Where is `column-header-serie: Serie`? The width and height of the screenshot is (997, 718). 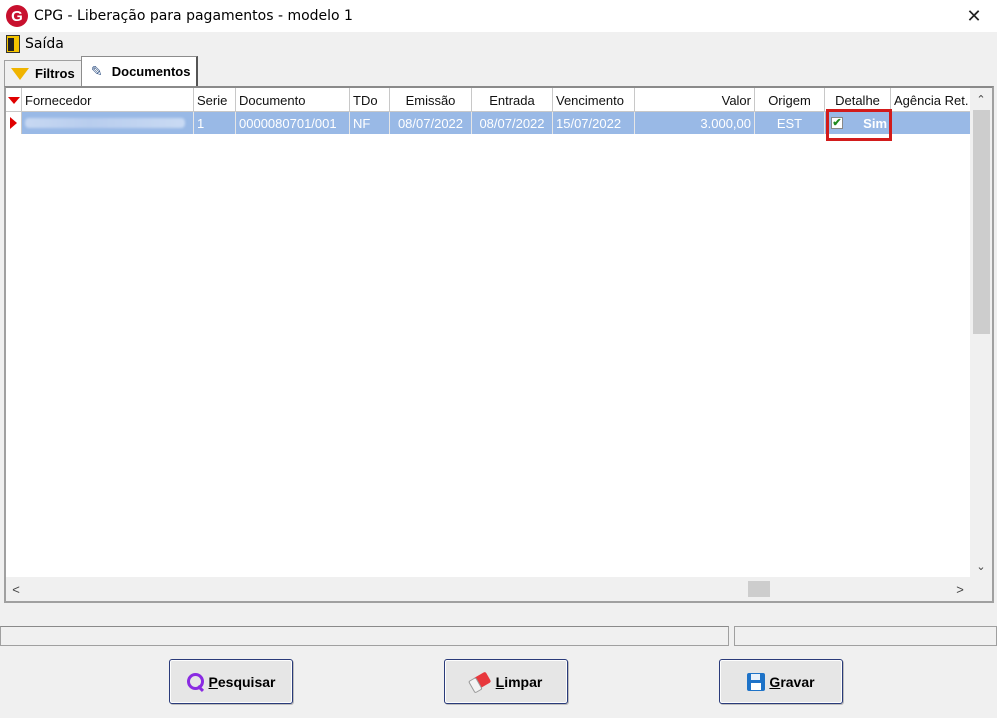 column-header-serie: Serie is located at coordinates (215, 100).